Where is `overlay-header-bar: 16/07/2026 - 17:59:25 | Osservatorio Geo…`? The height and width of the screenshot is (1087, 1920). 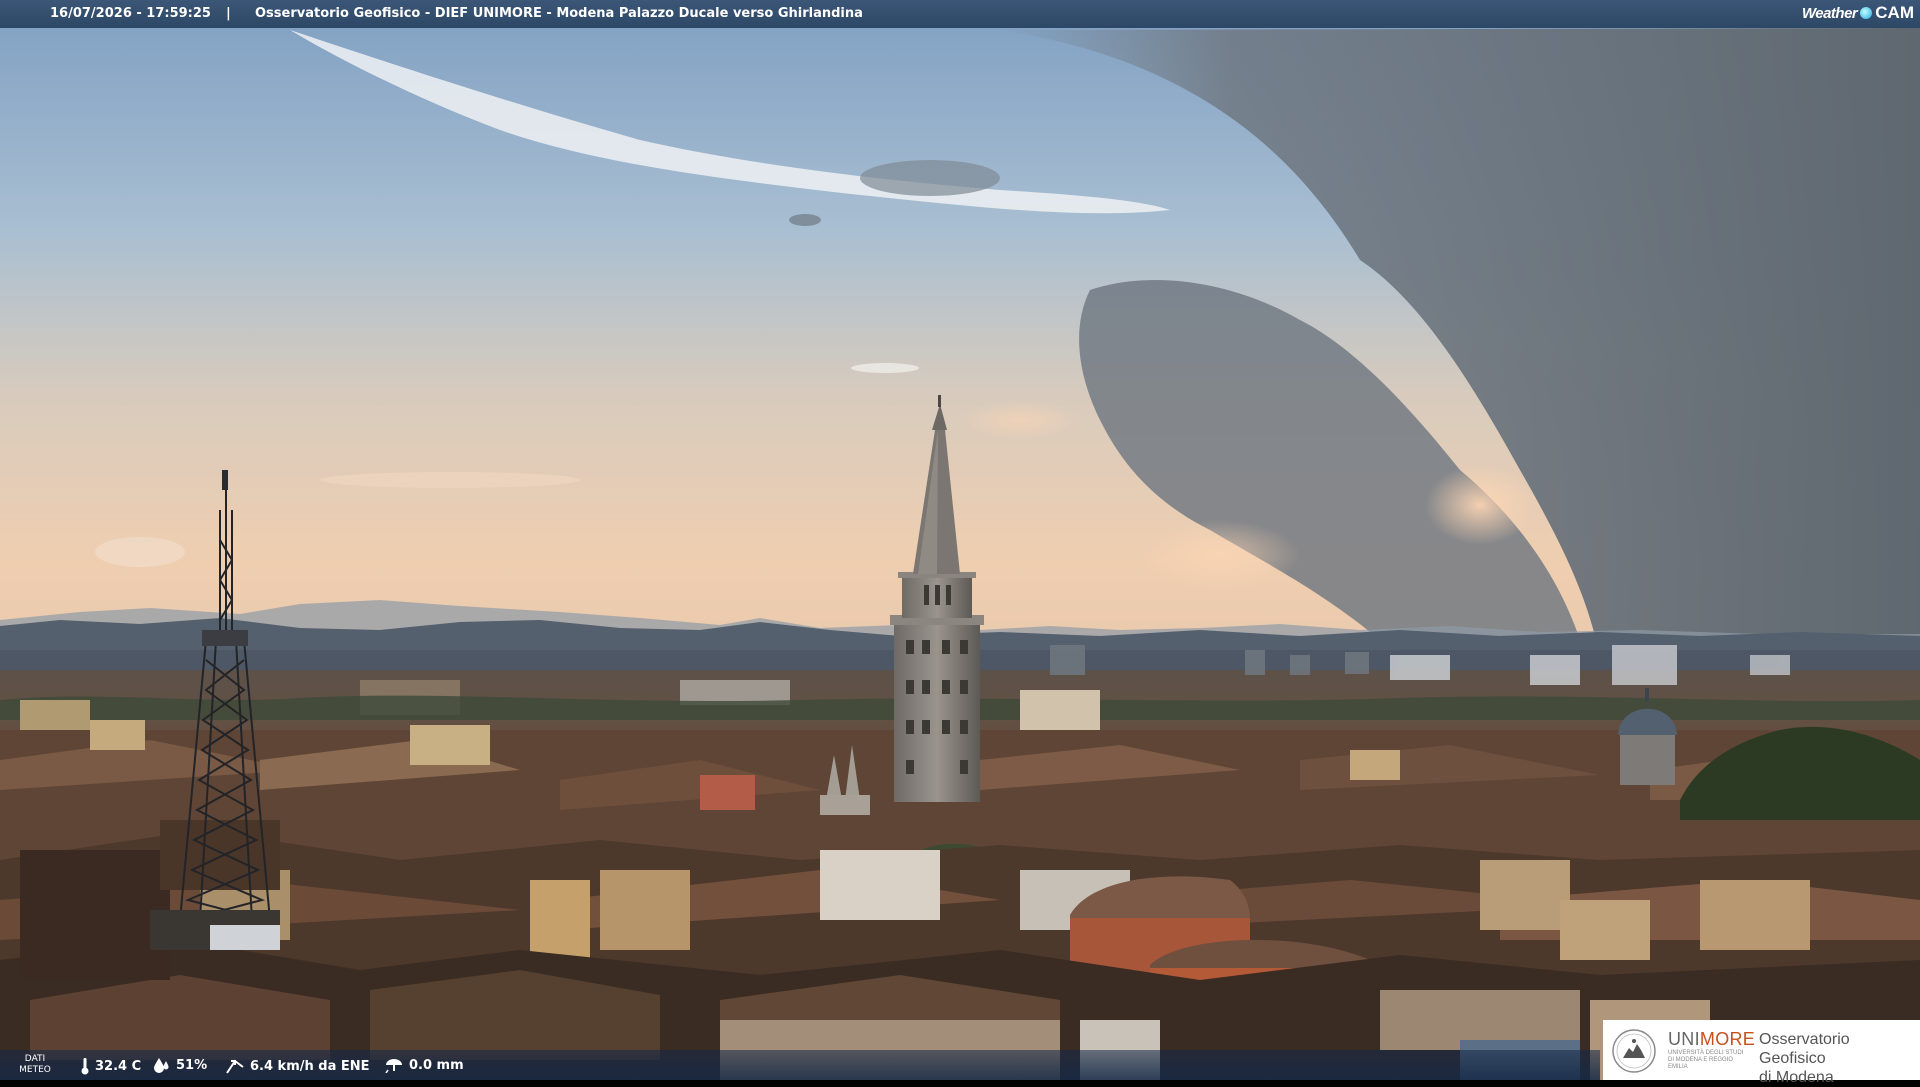
overlay-header-bar: 16/07/2026 - 17:59:25 | Osservatorio Geo… is located at coordinates (960, 14).